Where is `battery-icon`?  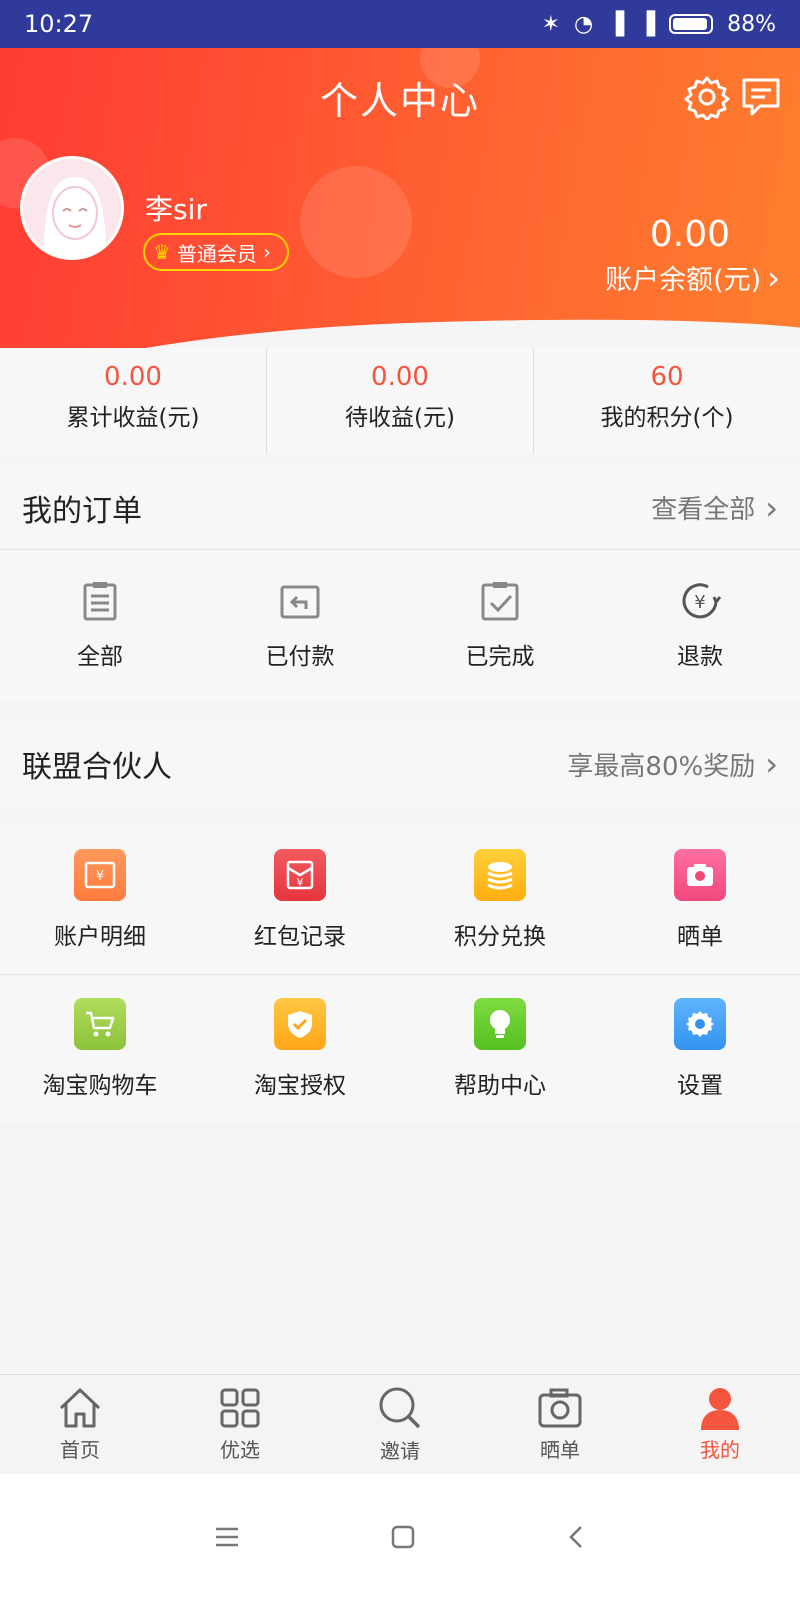
battery-icon is located at coordinates (691, 24).